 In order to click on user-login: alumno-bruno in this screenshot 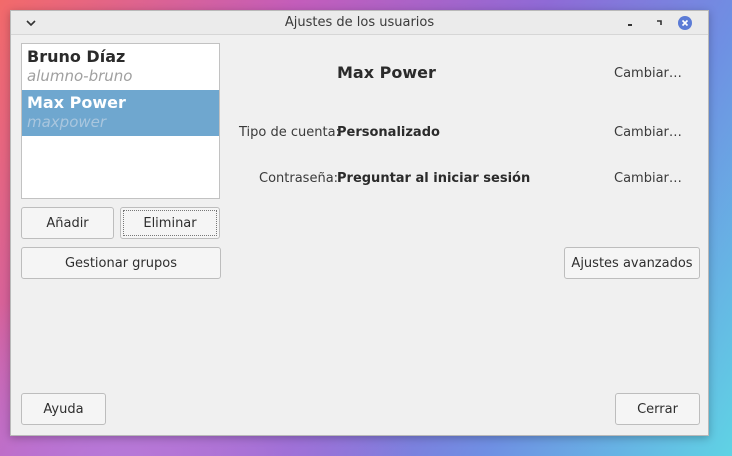, I will do `click(80, 76)`.